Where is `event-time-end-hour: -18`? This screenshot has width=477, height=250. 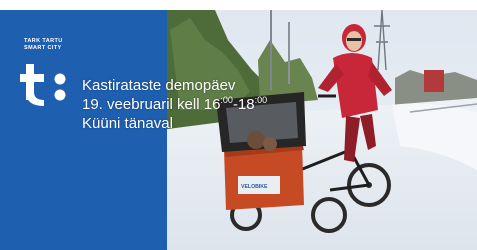
event-time-end-hour: -18 is located at coordinates (243, 104).